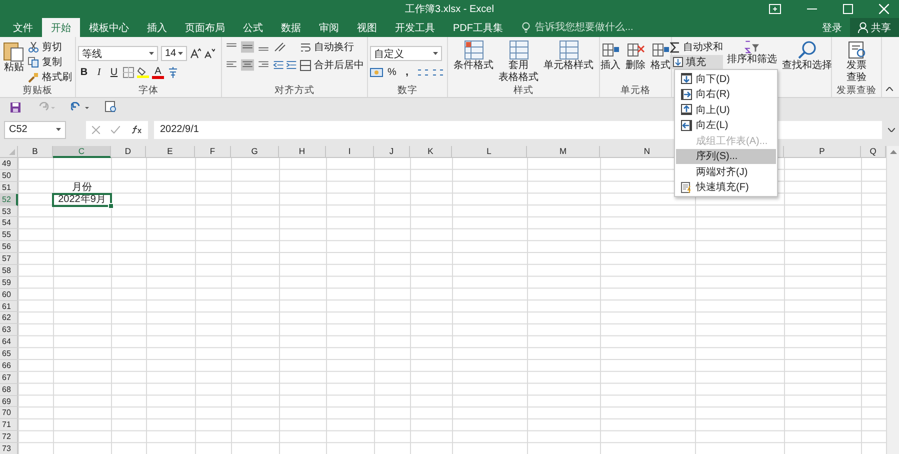  Describe the element at coordinates (892, 300) in the screenshot. I see `vertical-scrollbar` at that location.